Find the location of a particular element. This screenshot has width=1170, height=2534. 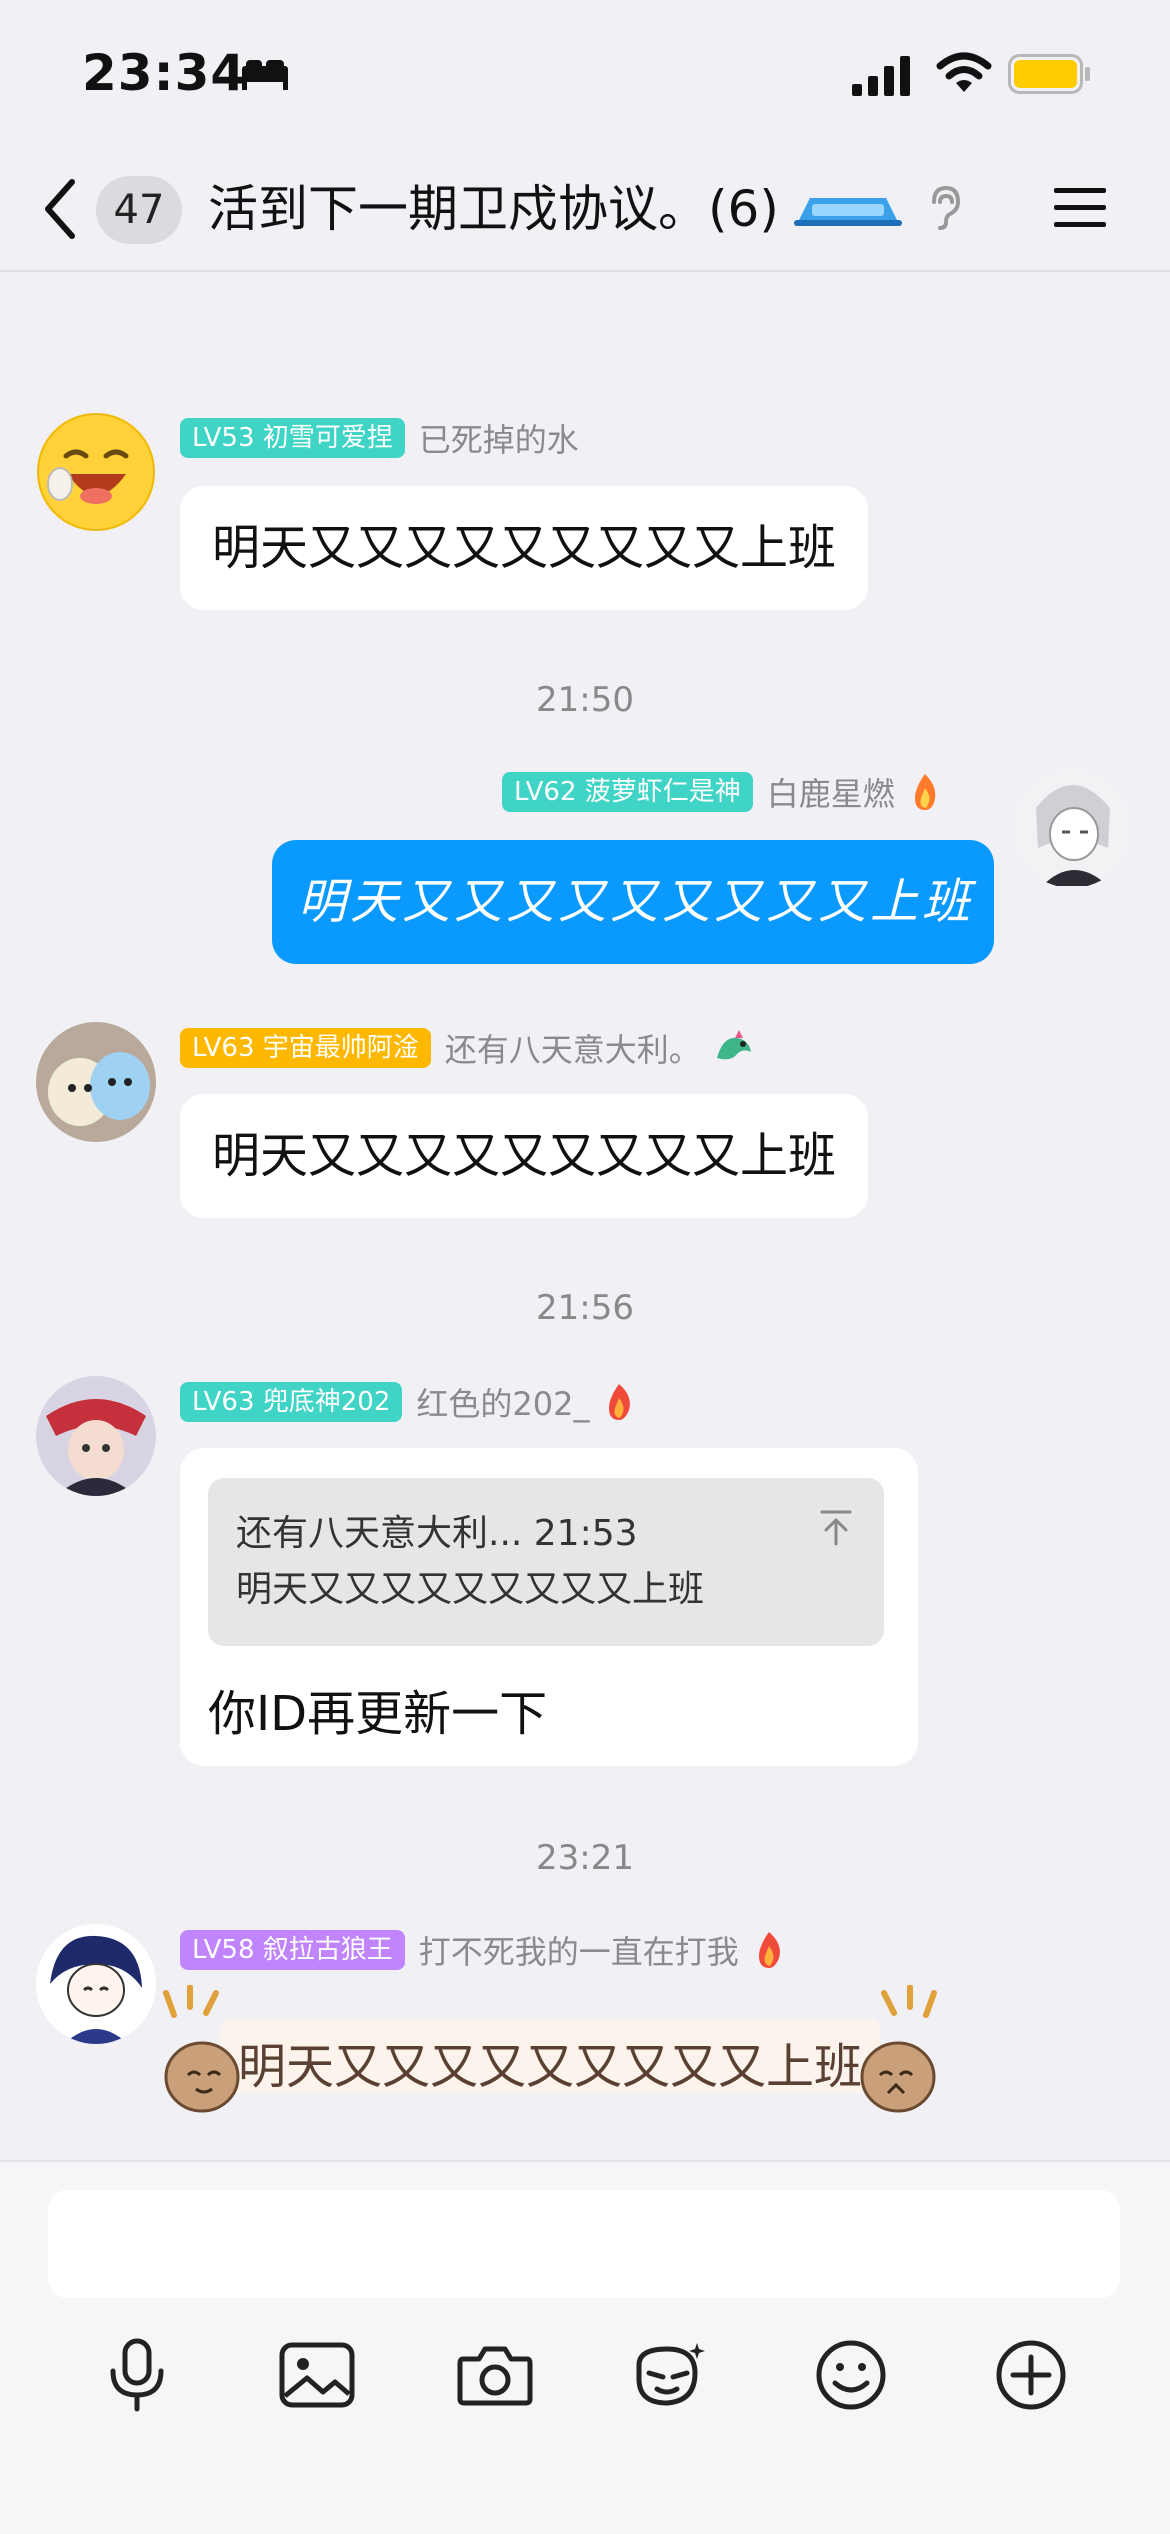

emoji-button is located at coordinates (851, 2375).